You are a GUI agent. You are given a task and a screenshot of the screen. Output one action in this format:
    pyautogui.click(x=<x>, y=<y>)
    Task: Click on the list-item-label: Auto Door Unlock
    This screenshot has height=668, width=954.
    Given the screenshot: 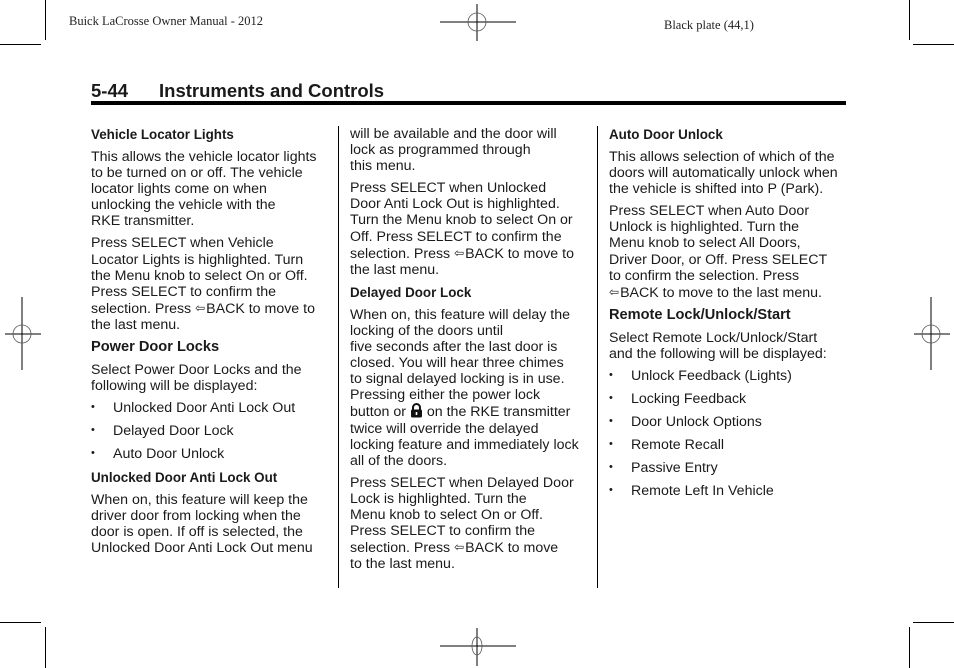 What is the action you would take?
    pyautogui.click(x=169, y=454)
    